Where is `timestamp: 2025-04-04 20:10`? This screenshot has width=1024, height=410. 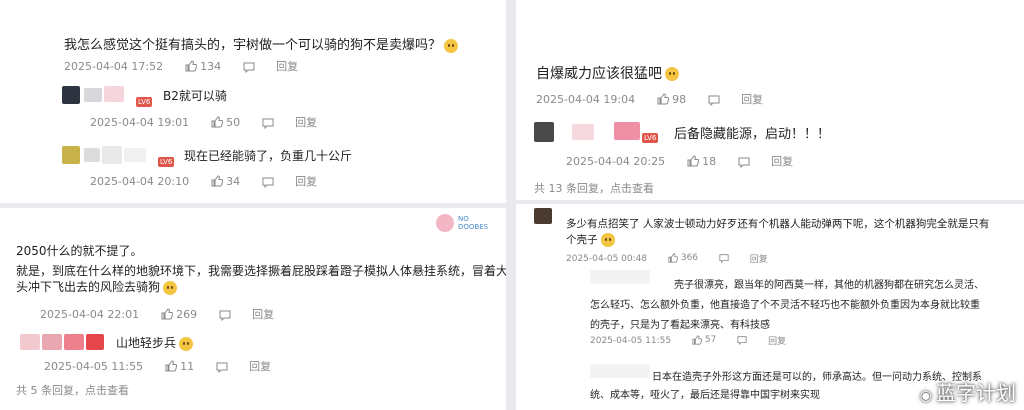 timestamp: 2025-04-04 20:10 is located at coordinates (140, 181).